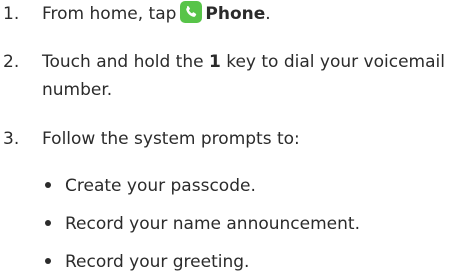 The width and height of the screenshot is (476, 276). I want to click on bullet-text: Record your name announcement., so click(212, 224).